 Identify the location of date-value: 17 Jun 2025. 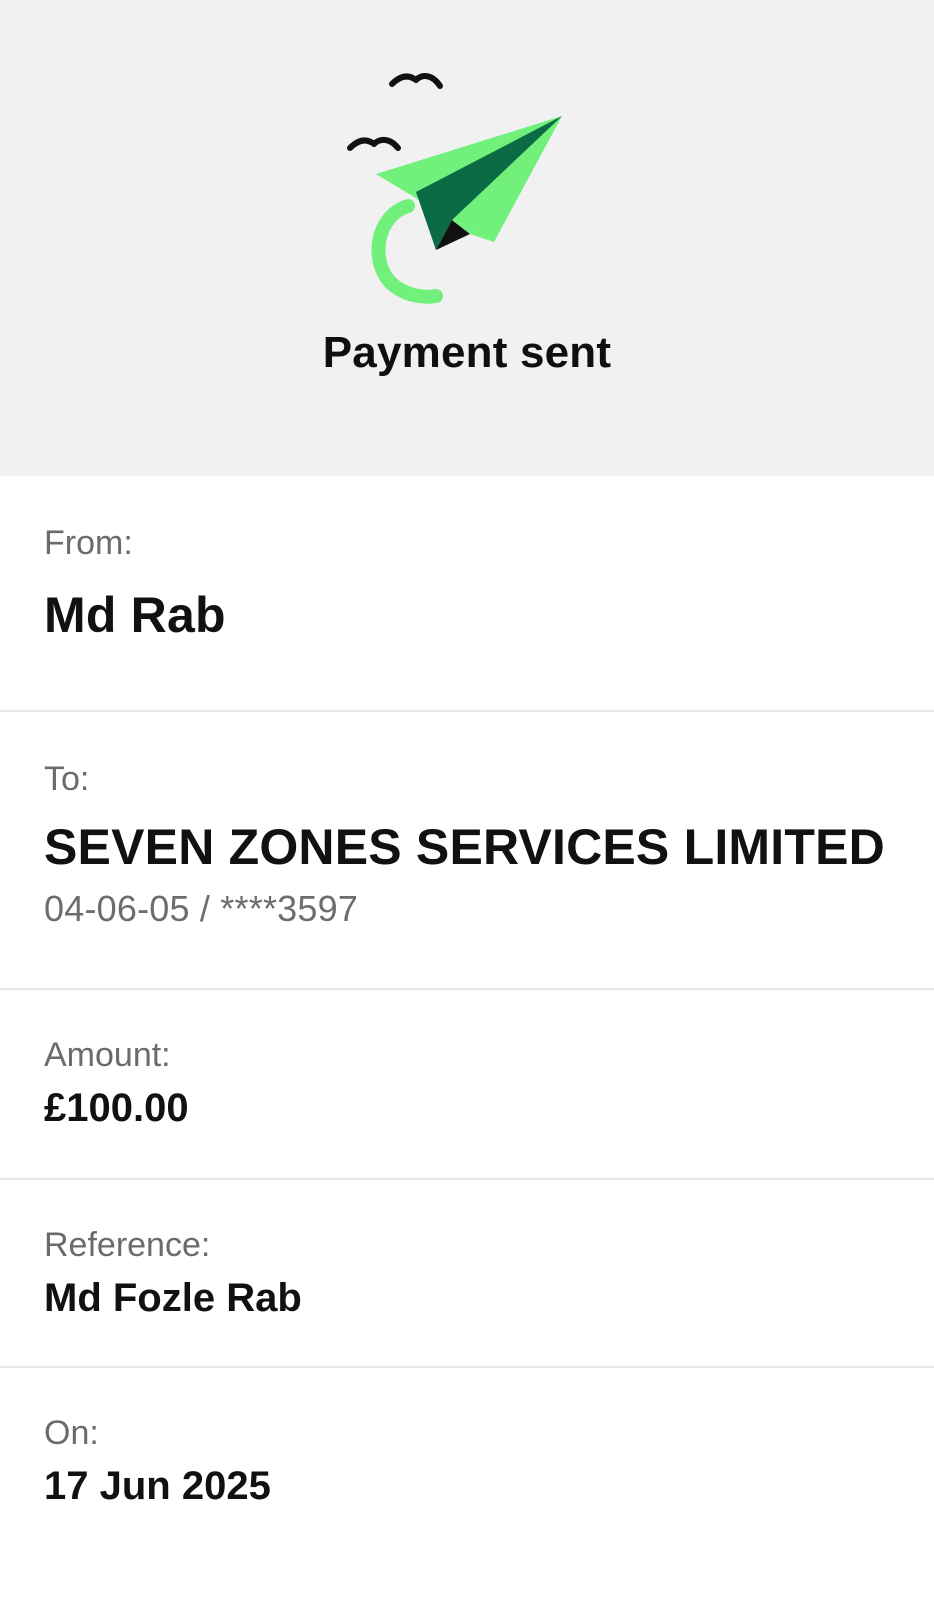
(157, 1486).